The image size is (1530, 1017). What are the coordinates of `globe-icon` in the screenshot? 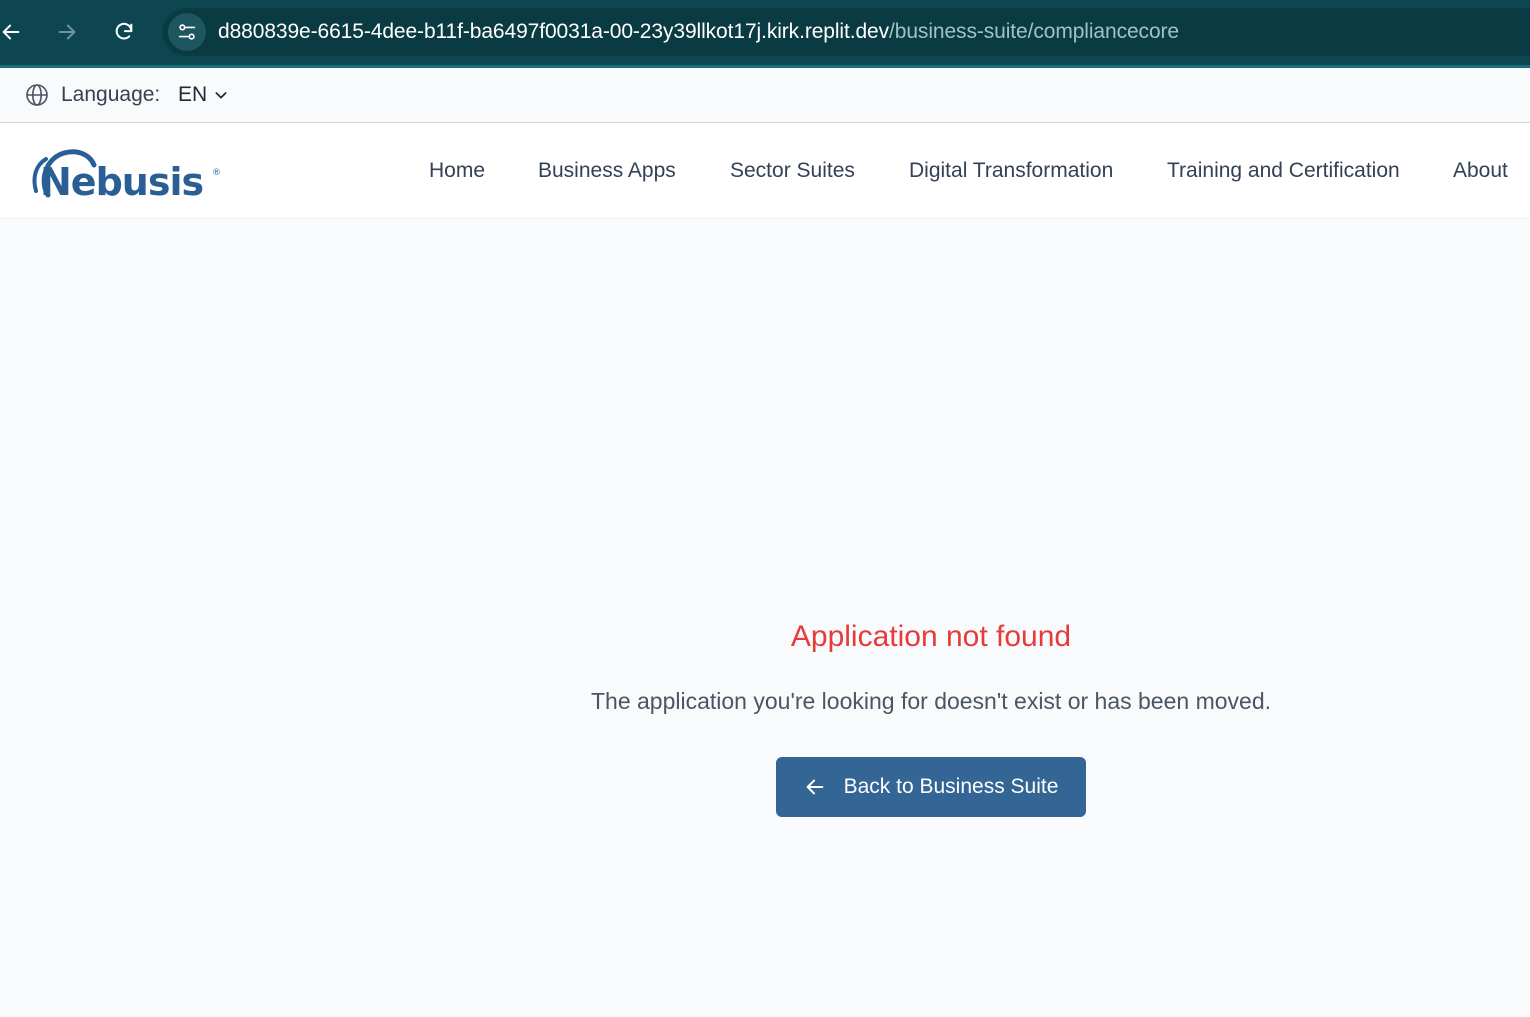 It's located at (37, 95).